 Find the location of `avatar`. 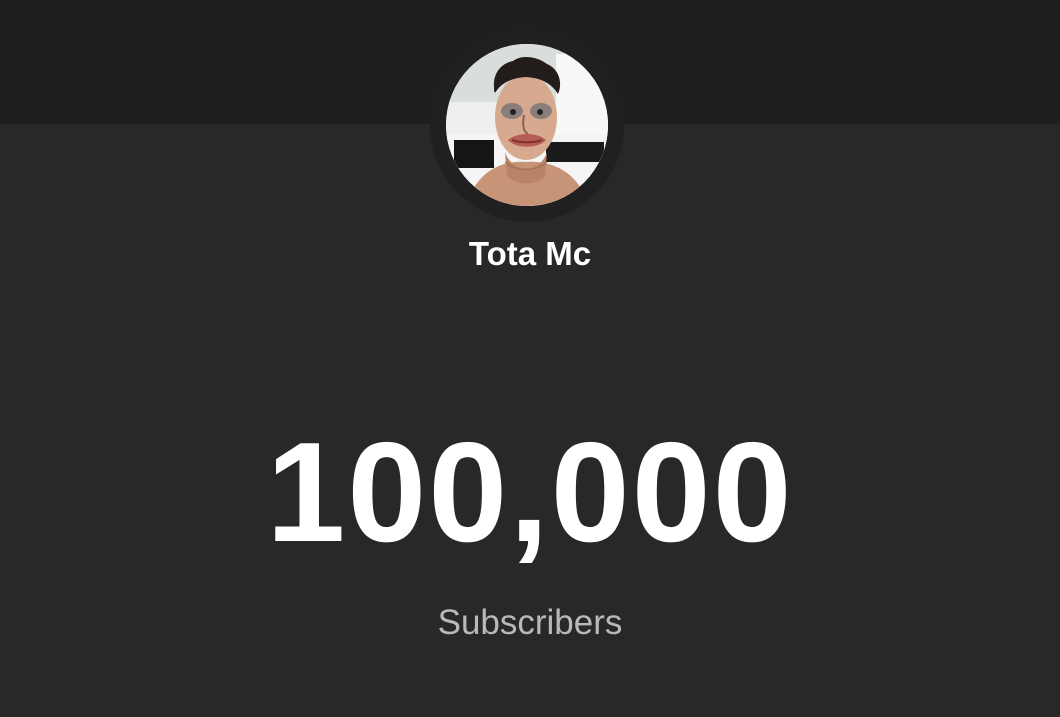

avatar is located at coordinates (527, 125).